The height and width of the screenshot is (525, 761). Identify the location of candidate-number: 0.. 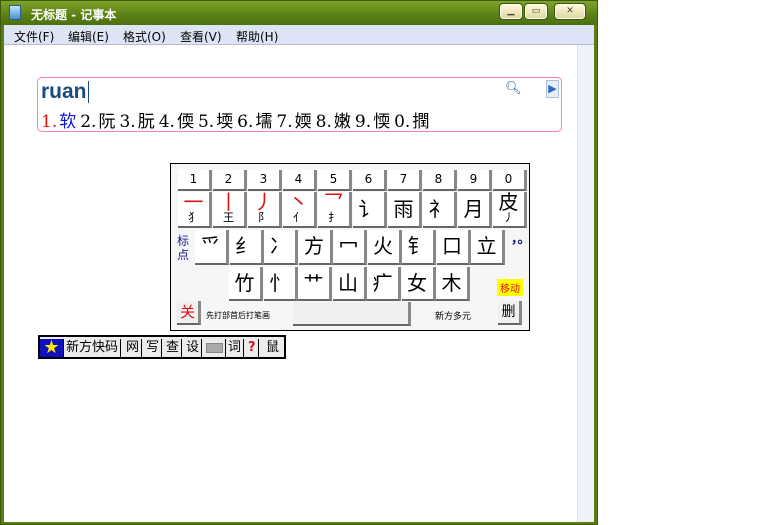
(402, 122).